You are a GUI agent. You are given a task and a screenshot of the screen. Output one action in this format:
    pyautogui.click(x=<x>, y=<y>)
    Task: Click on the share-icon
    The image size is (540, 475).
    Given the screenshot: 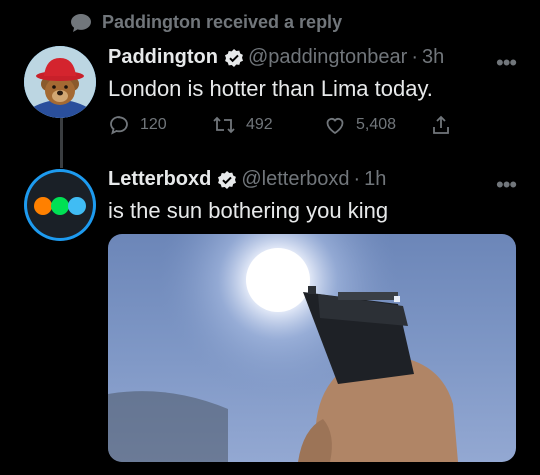 What is the action you would take?
    pyautogui.click(x=441, y=125)
    